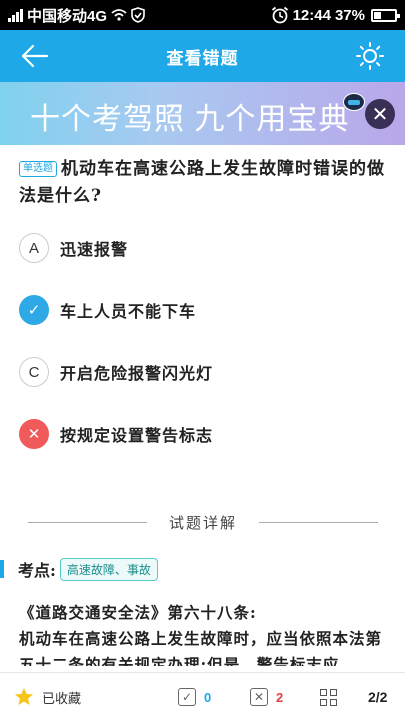 This screenshot has width=405, height=720. Describe the element at coordinates (380, 114) in the screenshot. I see `close-icon: ✕` at that location.